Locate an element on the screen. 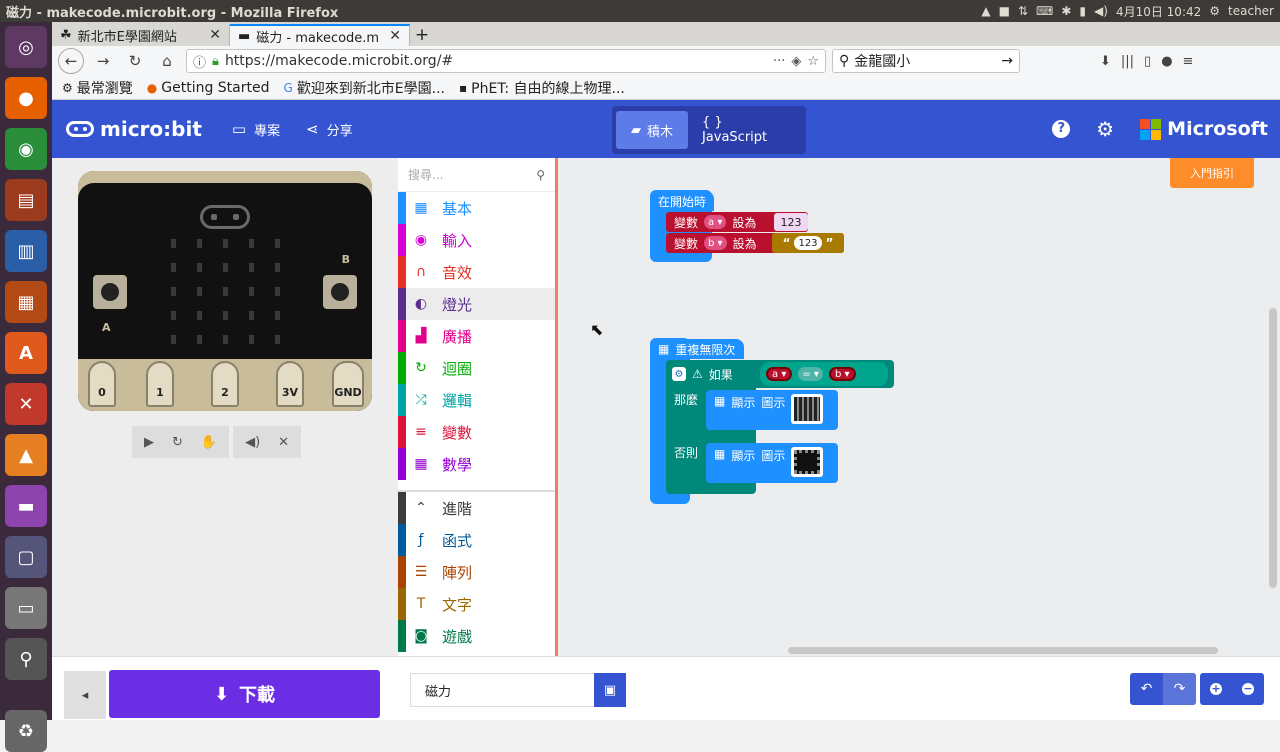 The height and width of the screenshot is (752, 1280). collapse-simulator-button: ◂ is located at coordinates (85, 695).